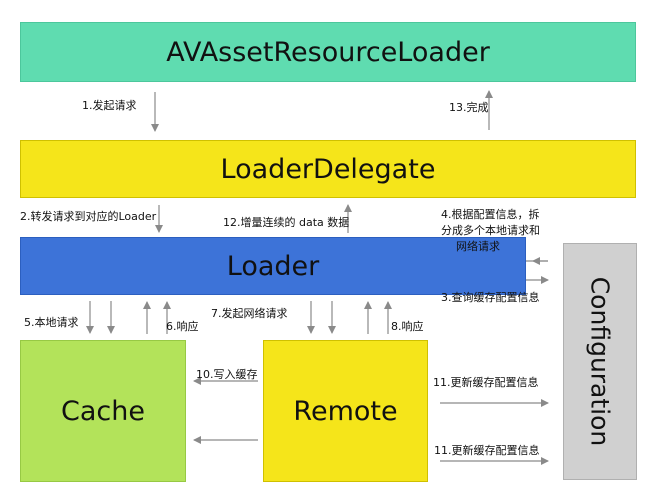 The image size is (660, 492). Describe the element at coordinates (109, 105) in the screenshot. I see `label-step-1: 1.发起请求` at that location.